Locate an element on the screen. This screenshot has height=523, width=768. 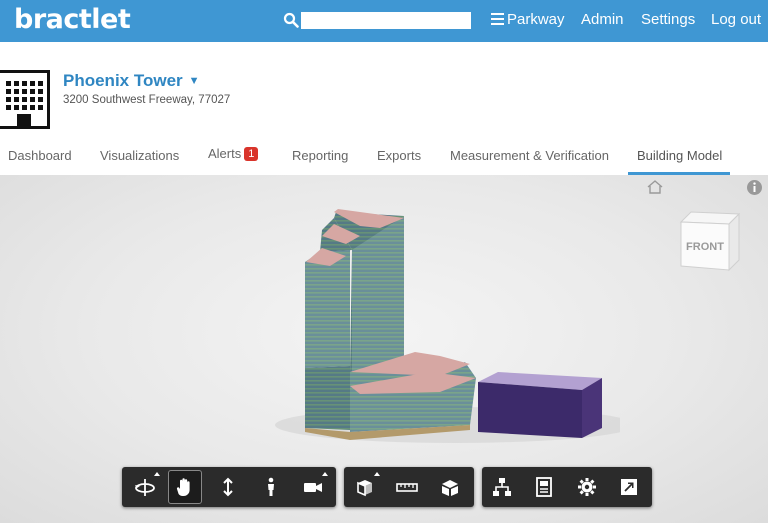
viewer-settings-button is located at coordinates (587, 487).